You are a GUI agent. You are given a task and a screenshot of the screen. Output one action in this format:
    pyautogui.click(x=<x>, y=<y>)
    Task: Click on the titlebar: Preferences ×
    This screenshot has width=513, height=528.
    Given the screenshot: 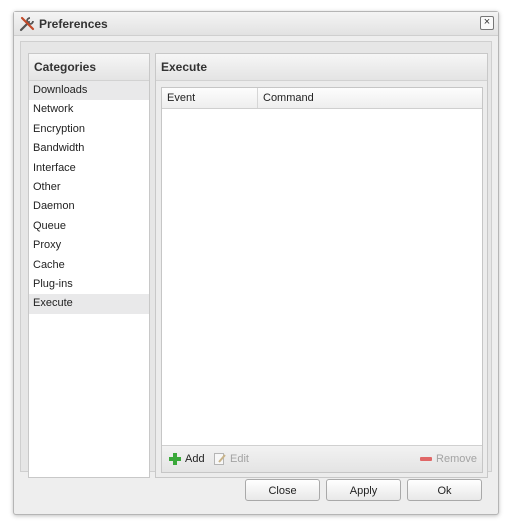 What is the action you would take?
    pyautogui.click(x=256, y=24)
    